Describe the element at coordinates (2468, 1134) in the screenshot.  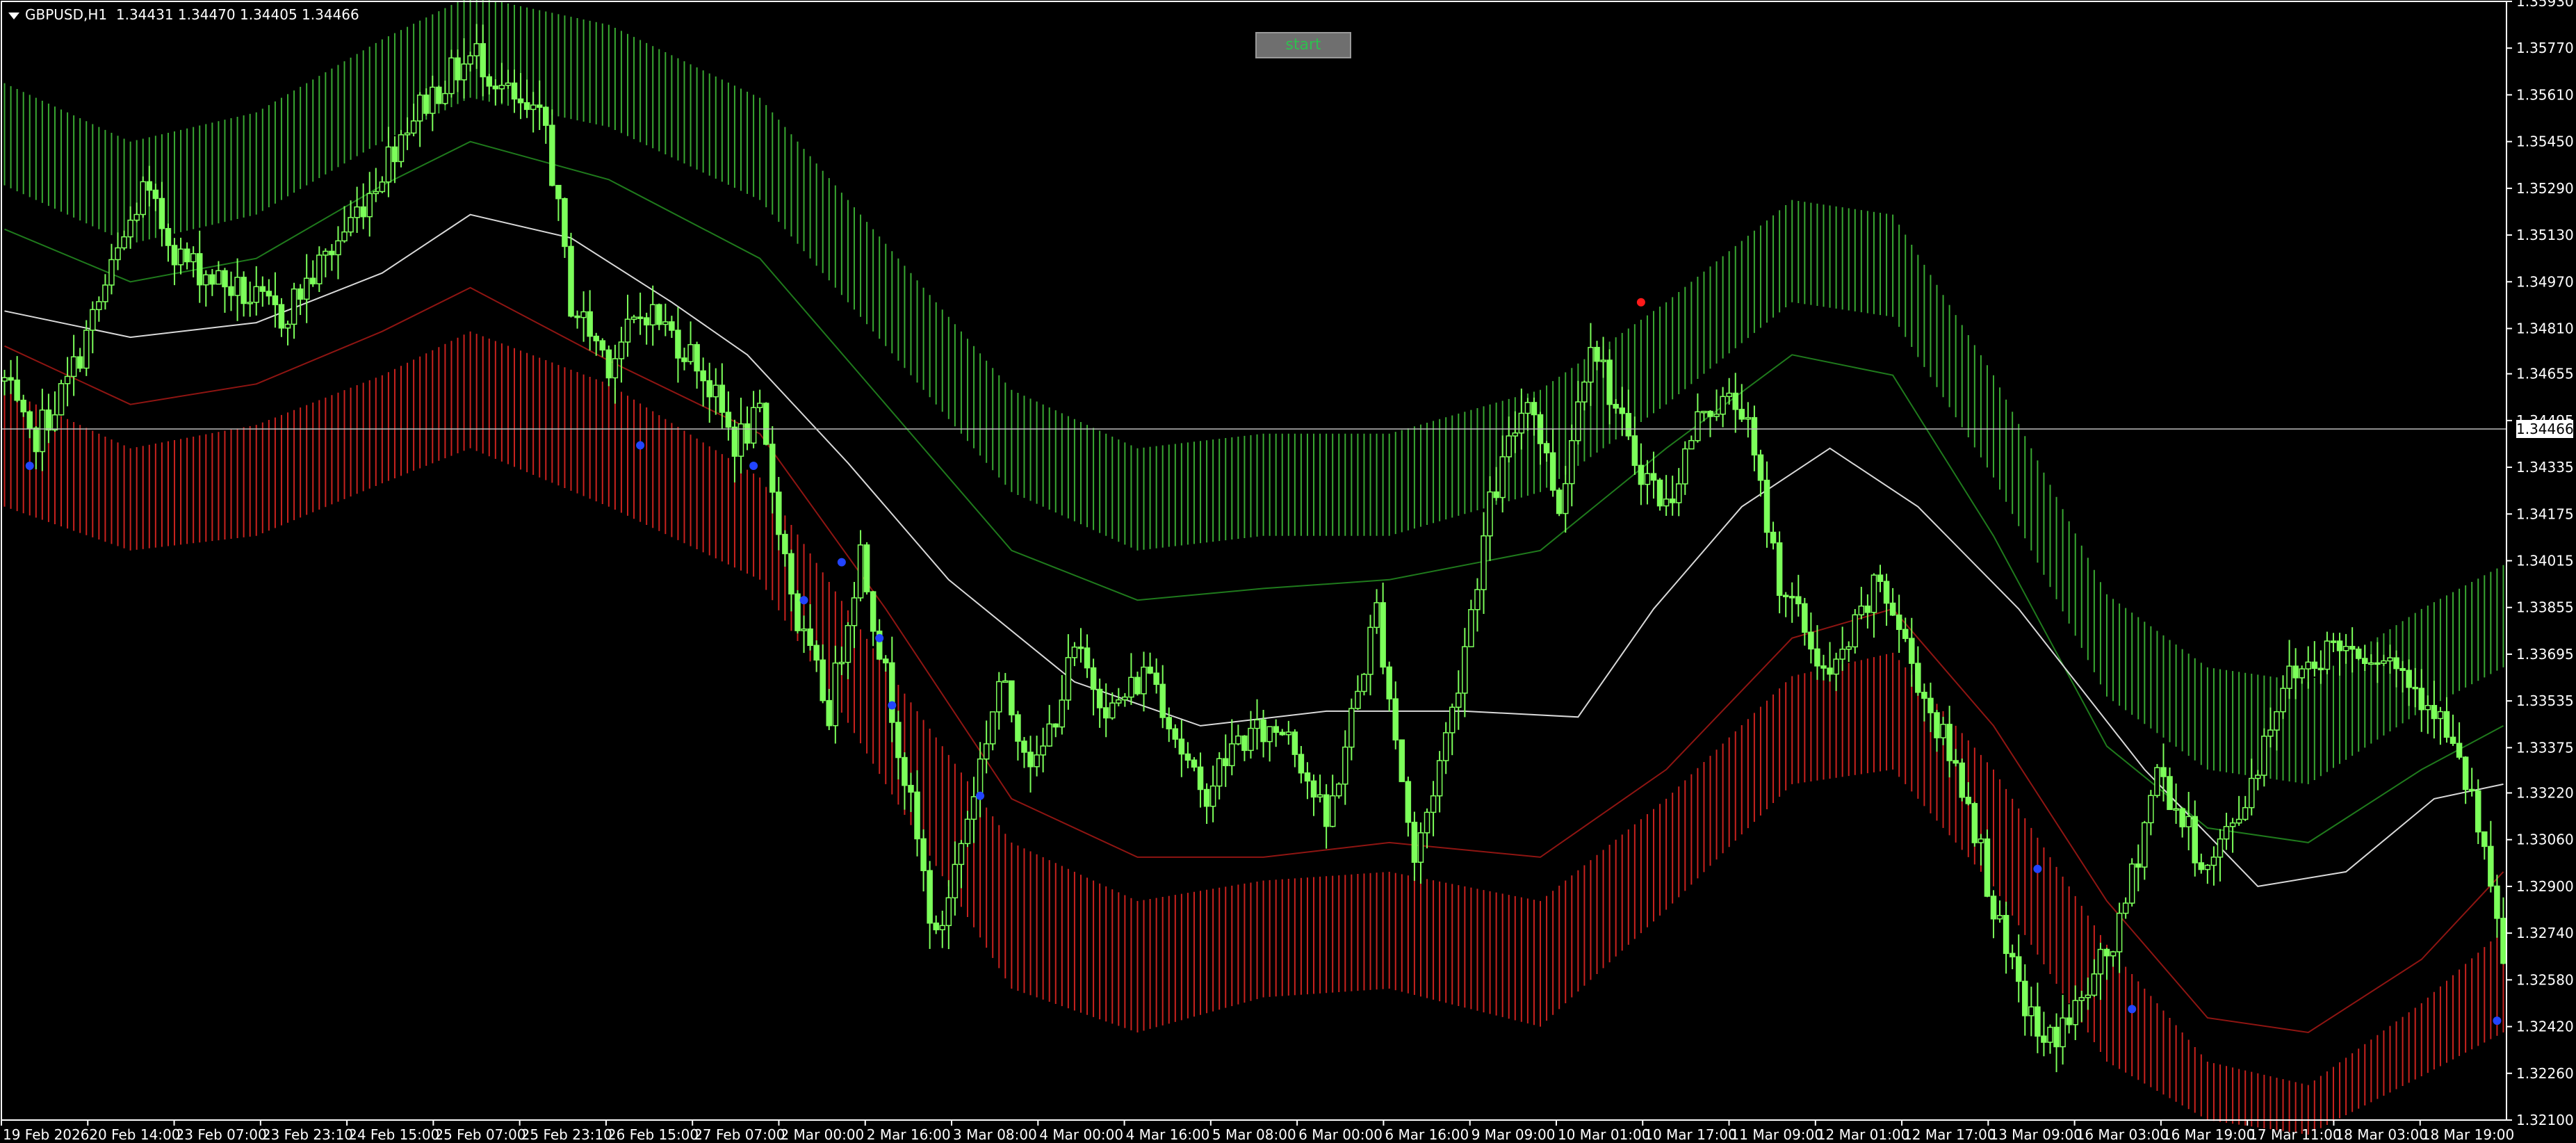
I see `x-tick-label: 18 Mar 19:00` at that location.